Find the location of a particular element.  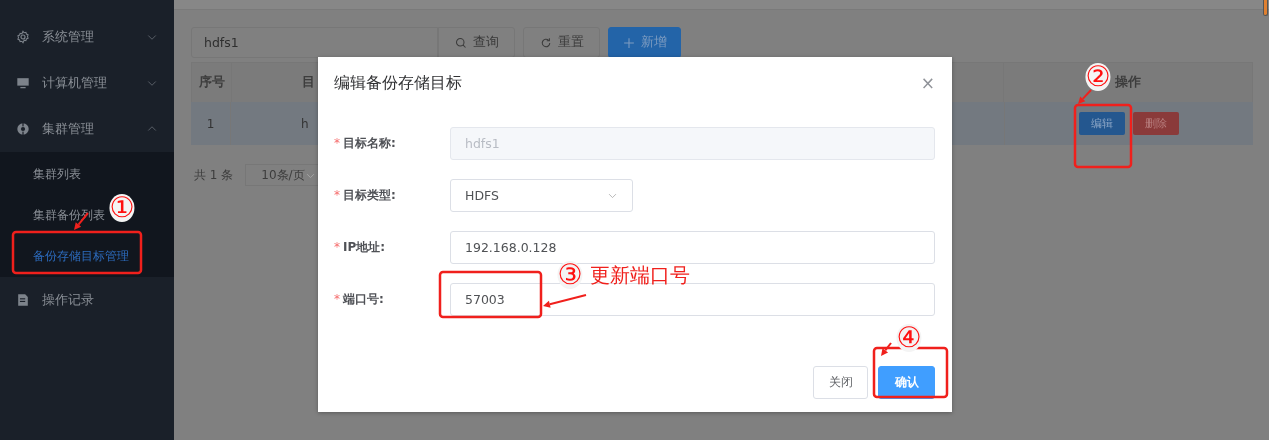

select-value: HDFS is located at coordinates (482, 196).